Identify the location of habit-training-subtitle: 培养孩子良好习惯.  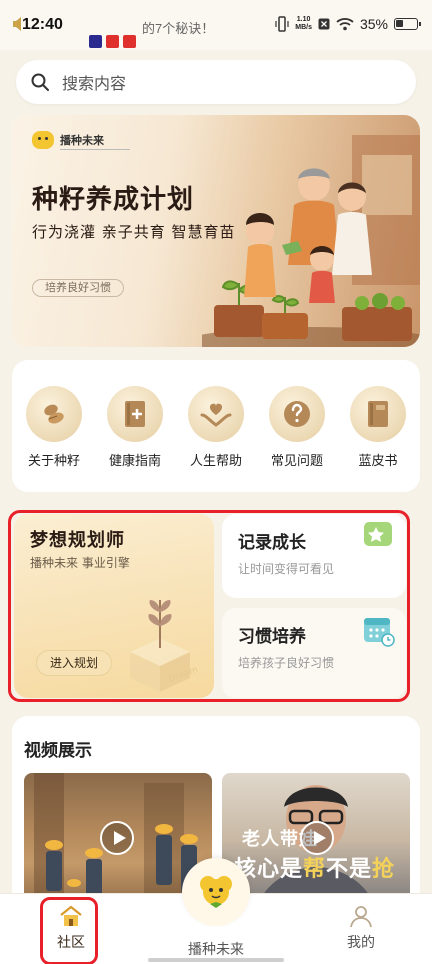
(286, 663).